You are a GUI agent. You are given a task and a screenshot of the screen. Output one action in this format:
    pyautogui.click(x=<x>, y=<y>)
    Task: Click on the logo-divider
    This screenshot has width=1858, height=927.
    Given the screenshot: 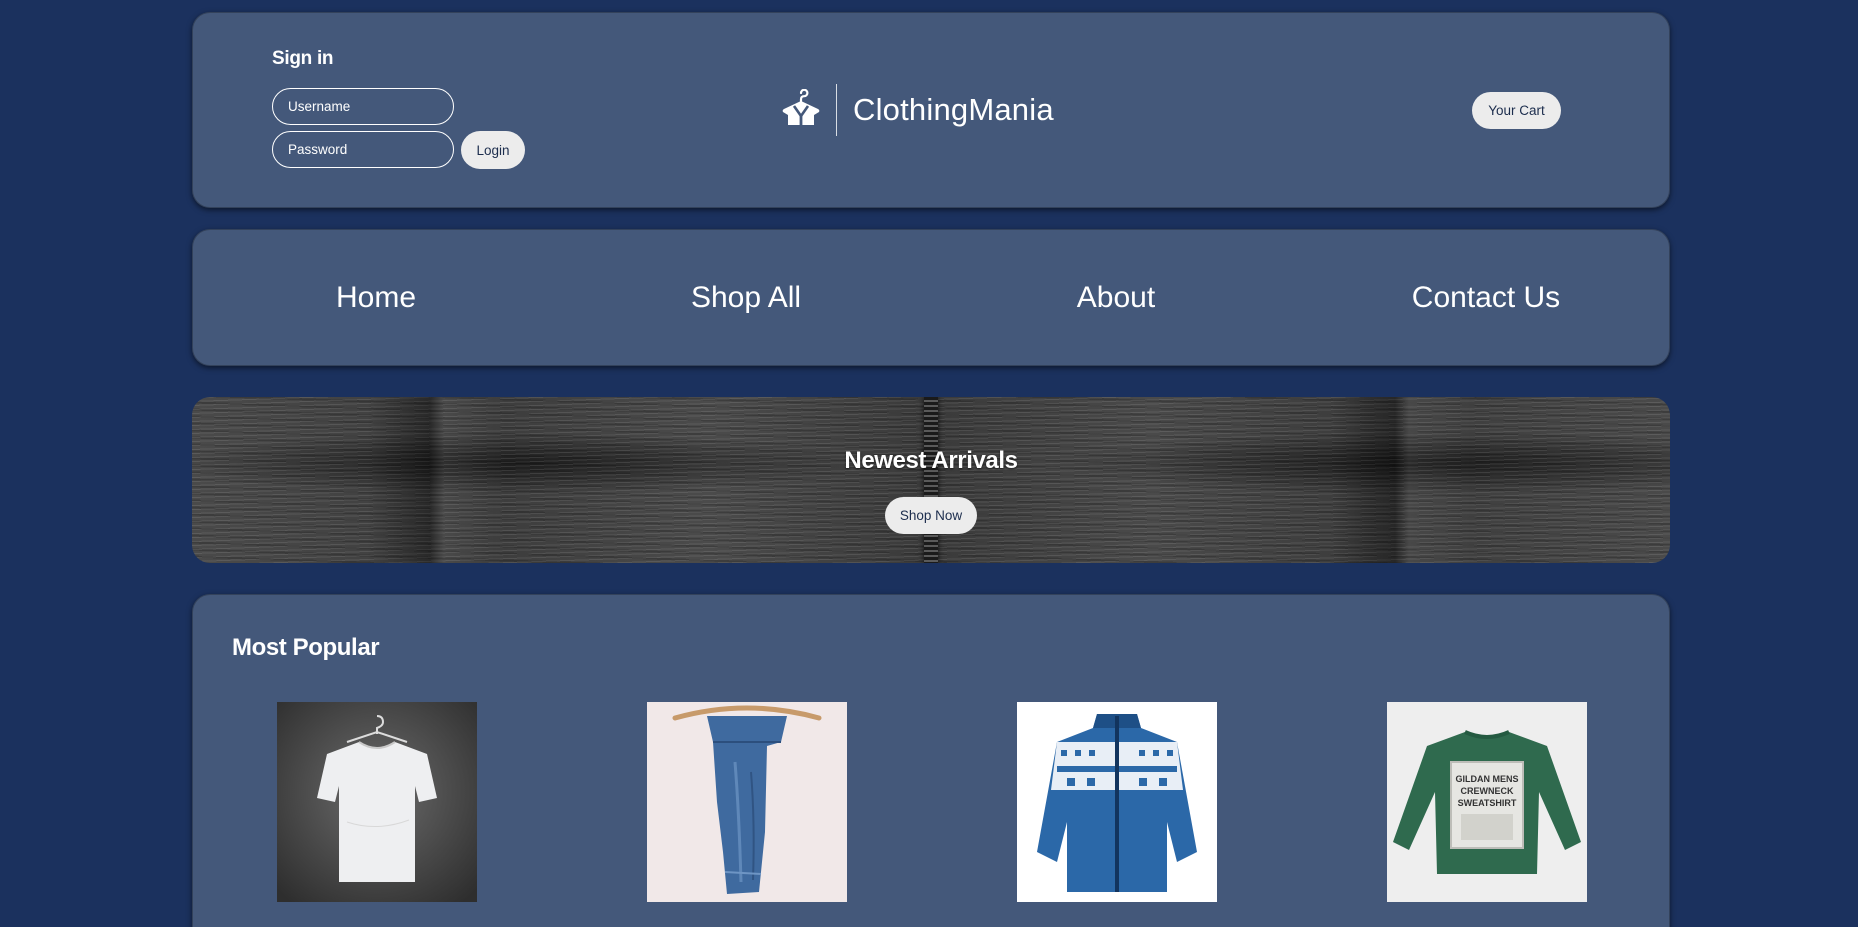 What is the action you would take?
    pyautogui.click(x=836, y=110)
    